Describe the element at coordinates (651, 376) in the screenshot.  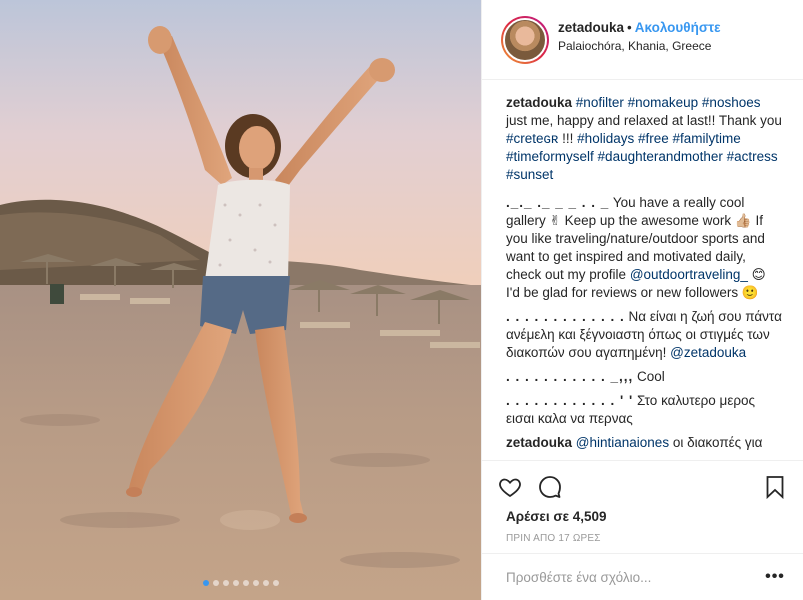
I see `comment-text: Cool` at that location.